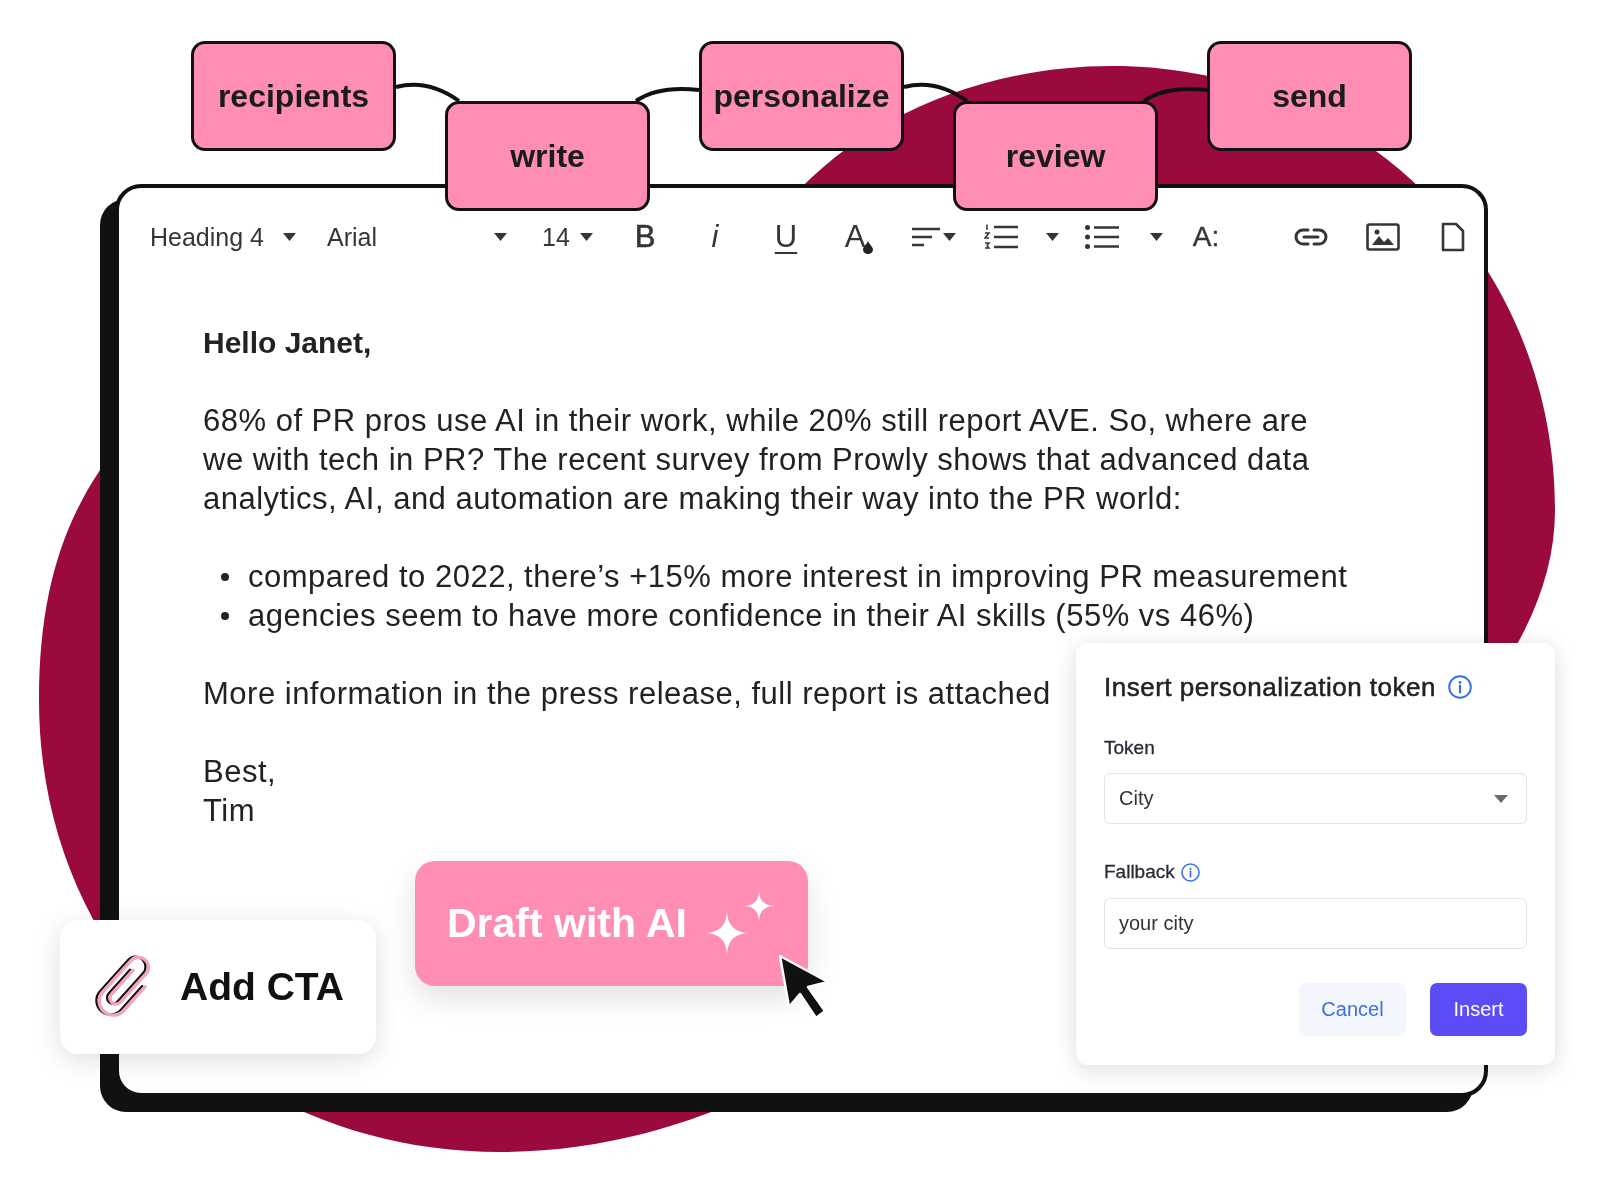  Describe the element at coordinates (1055, 156) in the screenshot. I see `step-node: review` at that location.